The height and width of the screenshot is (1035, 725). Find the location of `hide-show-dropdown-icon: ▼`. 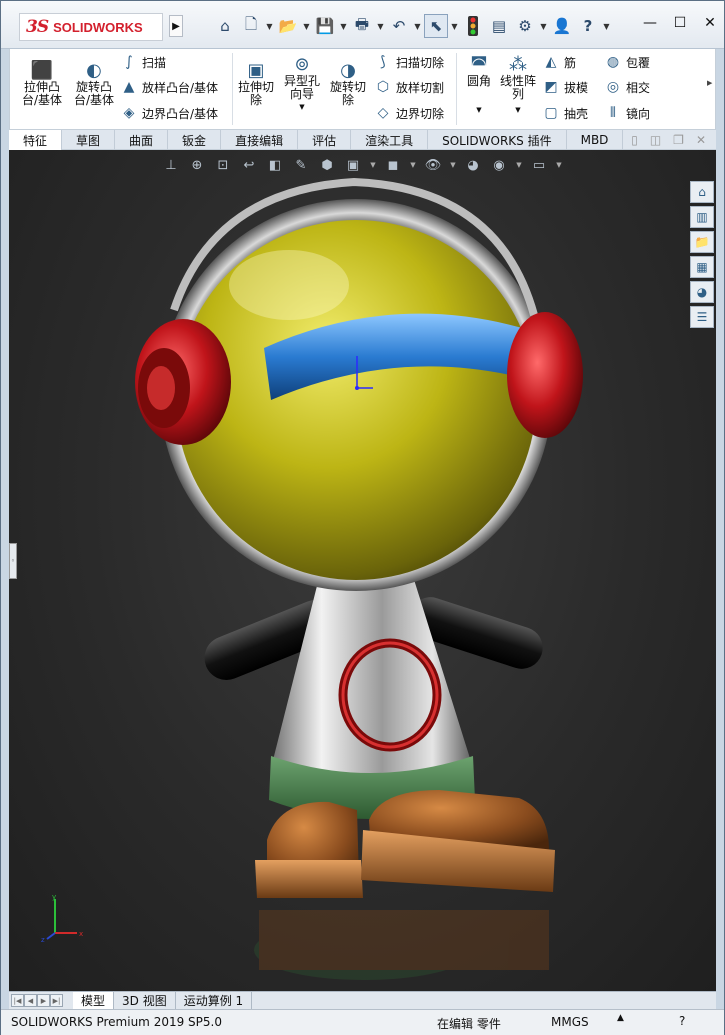

hide-show-dropdown-icon: ▼ is located at coordinates (413, 165).